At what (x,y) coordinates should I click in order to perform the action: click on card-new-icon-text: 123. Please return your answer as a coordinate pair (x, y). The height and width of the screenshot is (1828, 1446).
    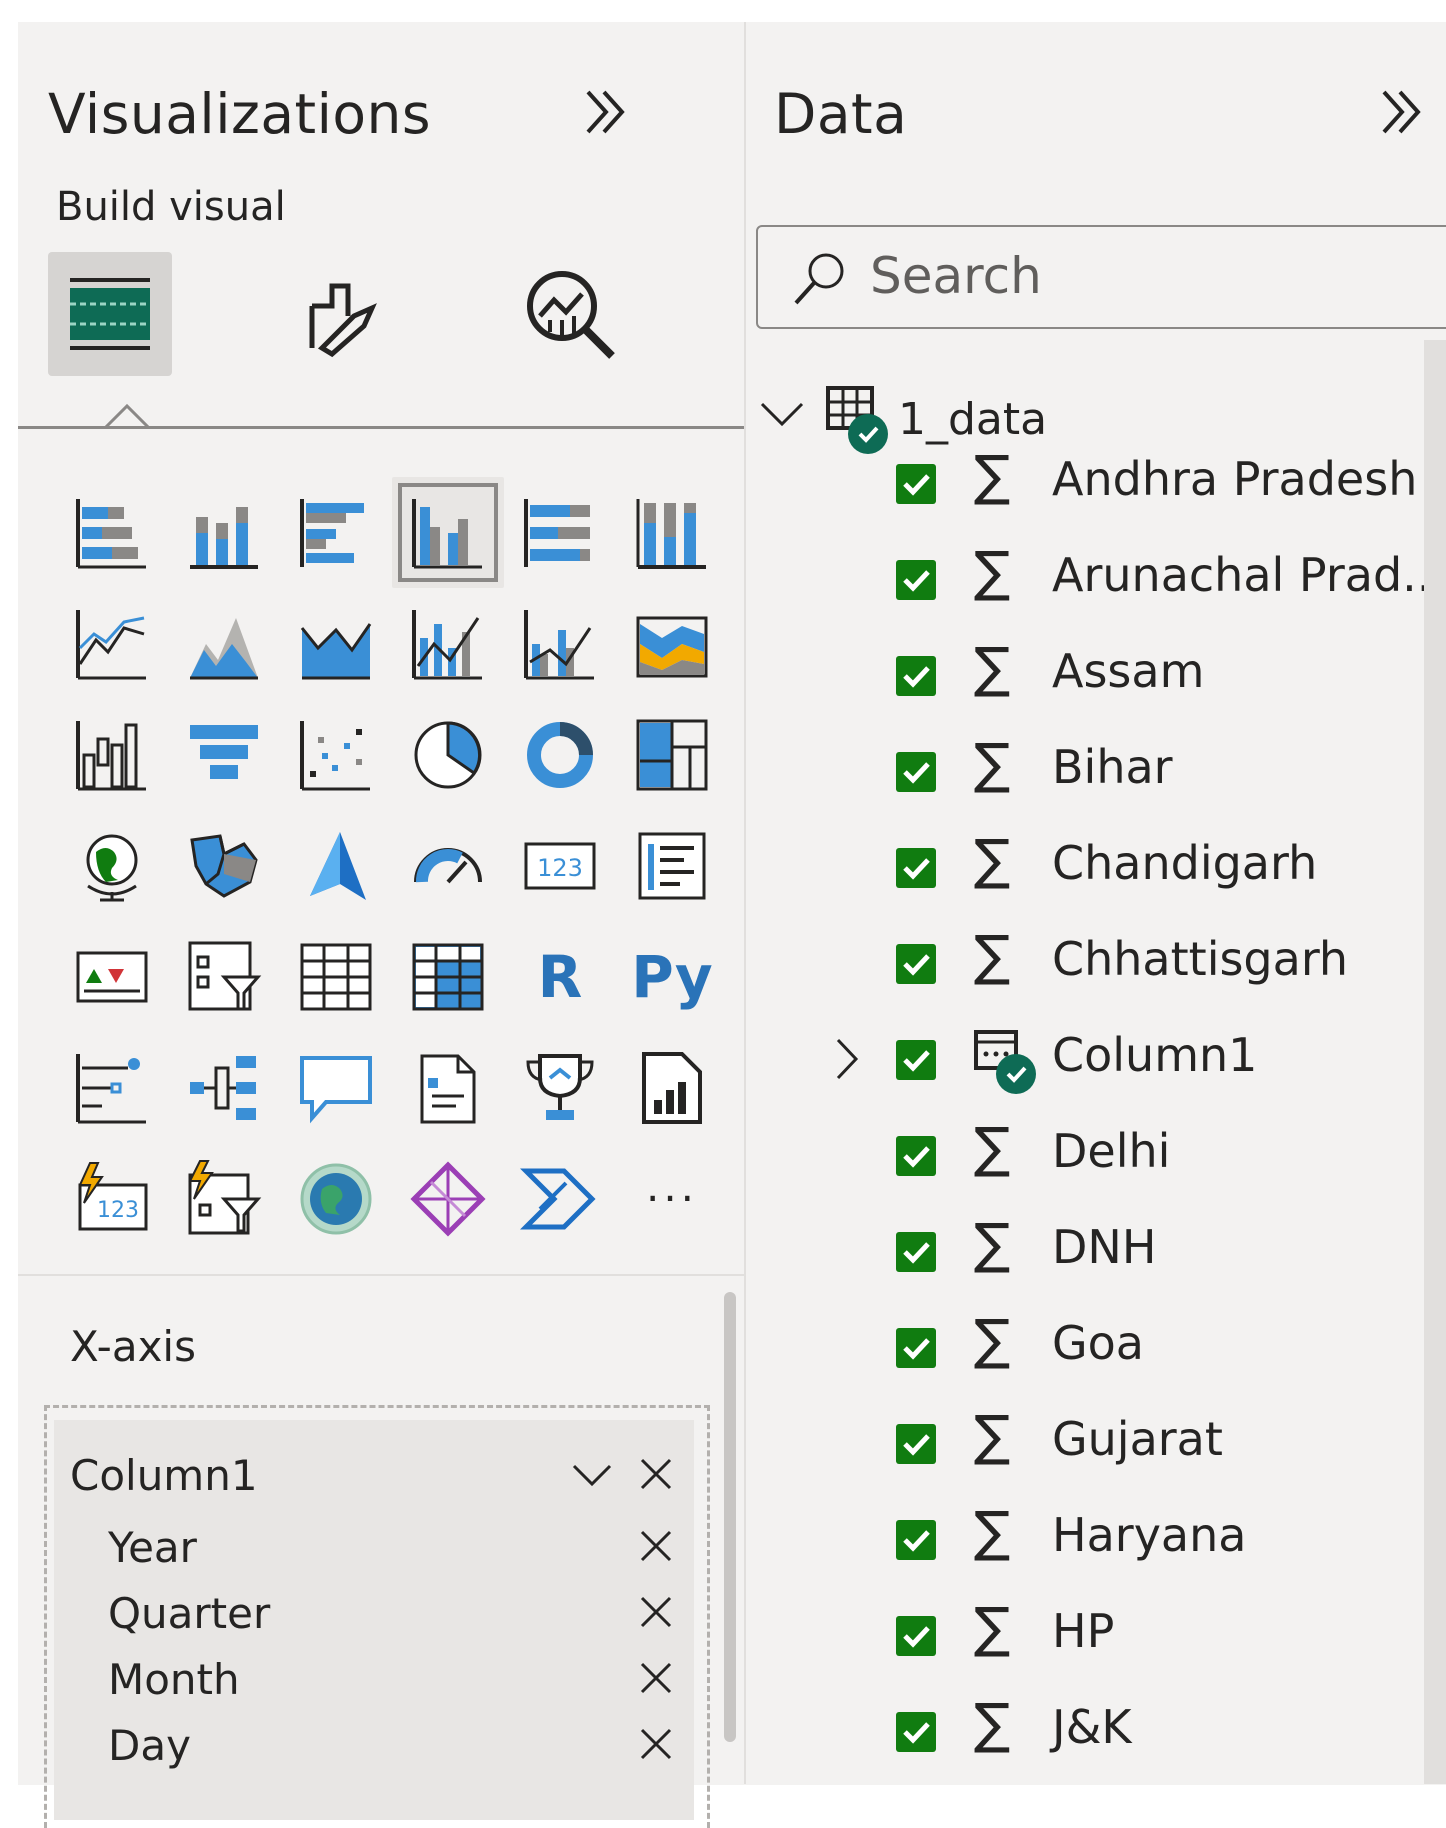
    Looking at the image, I should click on (118, 1210).